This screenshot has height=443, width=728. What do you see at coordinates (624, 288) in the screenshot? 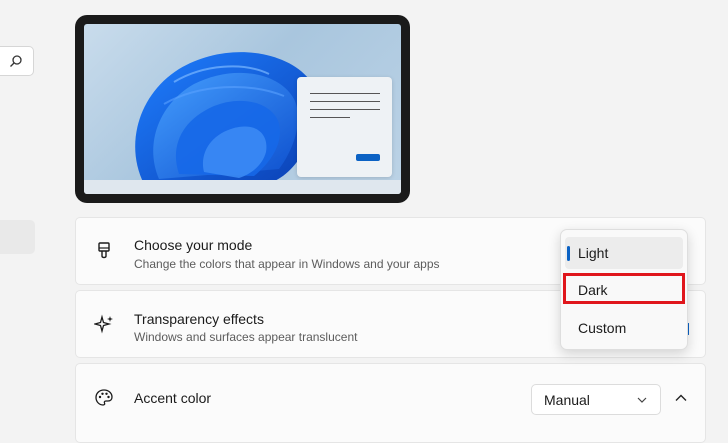
I see `highlight-box` at bounding box center [624, 288].